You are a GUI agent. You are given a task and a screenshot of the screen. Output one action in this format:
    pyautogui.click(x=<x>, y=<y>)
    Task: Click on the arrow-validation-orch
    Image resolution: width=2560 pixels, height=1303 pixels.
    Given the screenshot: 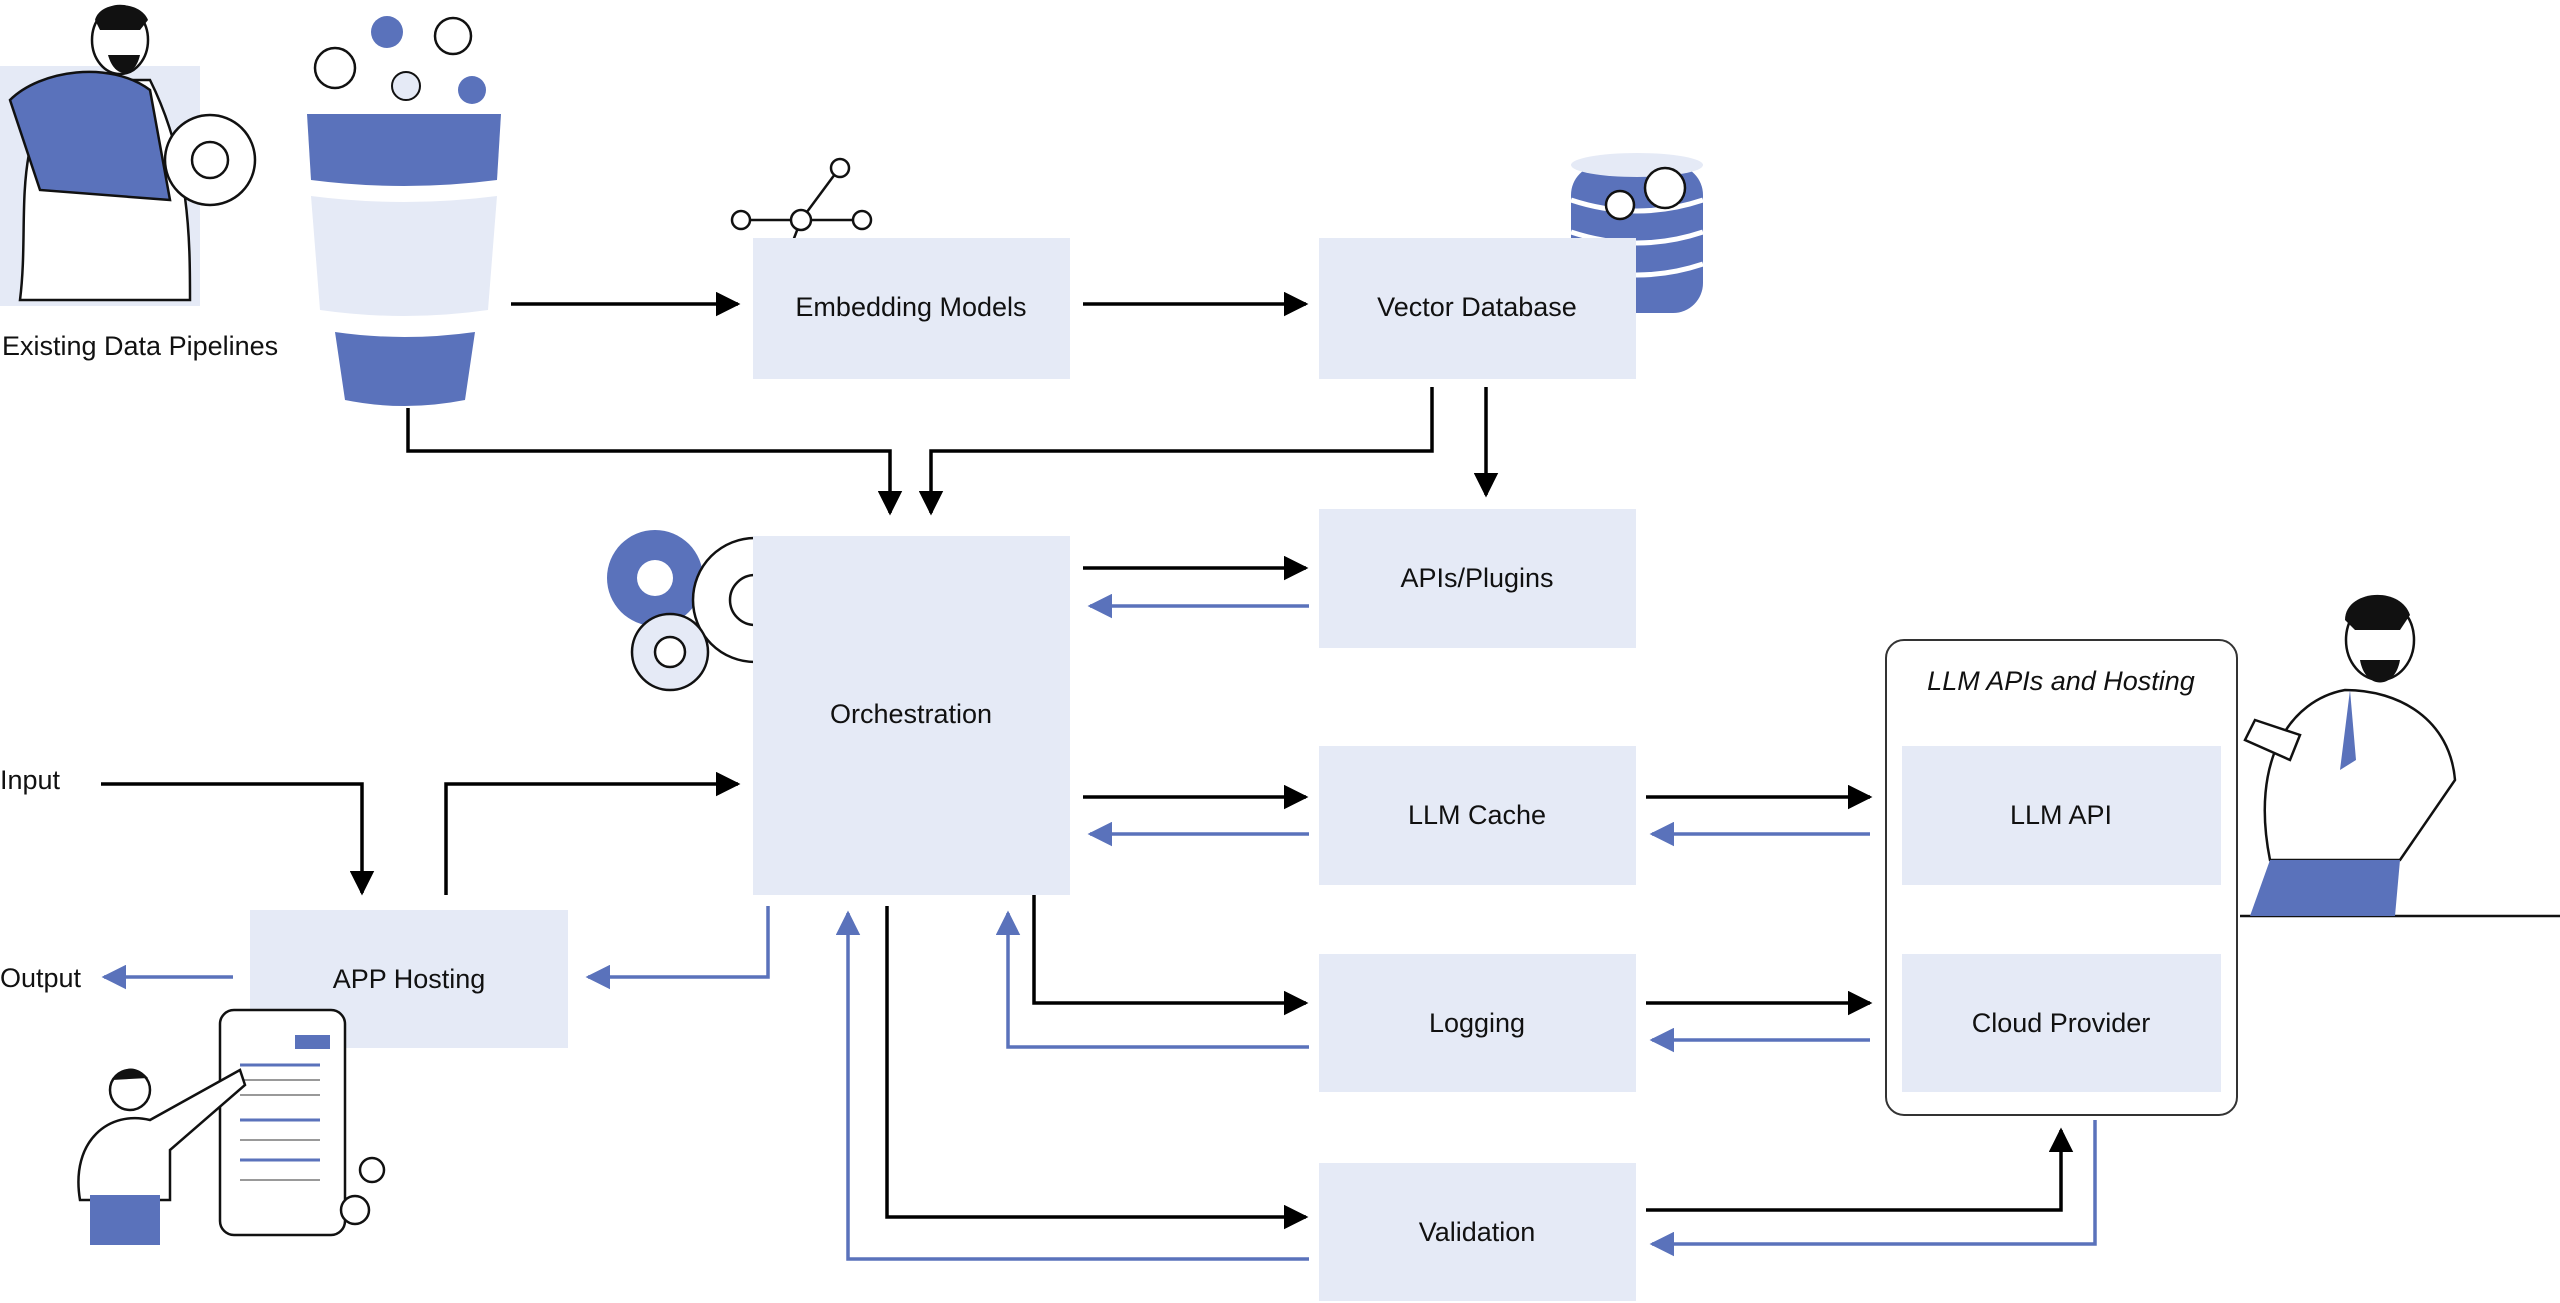 What is the action you would take?
    pyautogui.click(x=1072, y=1085)
    